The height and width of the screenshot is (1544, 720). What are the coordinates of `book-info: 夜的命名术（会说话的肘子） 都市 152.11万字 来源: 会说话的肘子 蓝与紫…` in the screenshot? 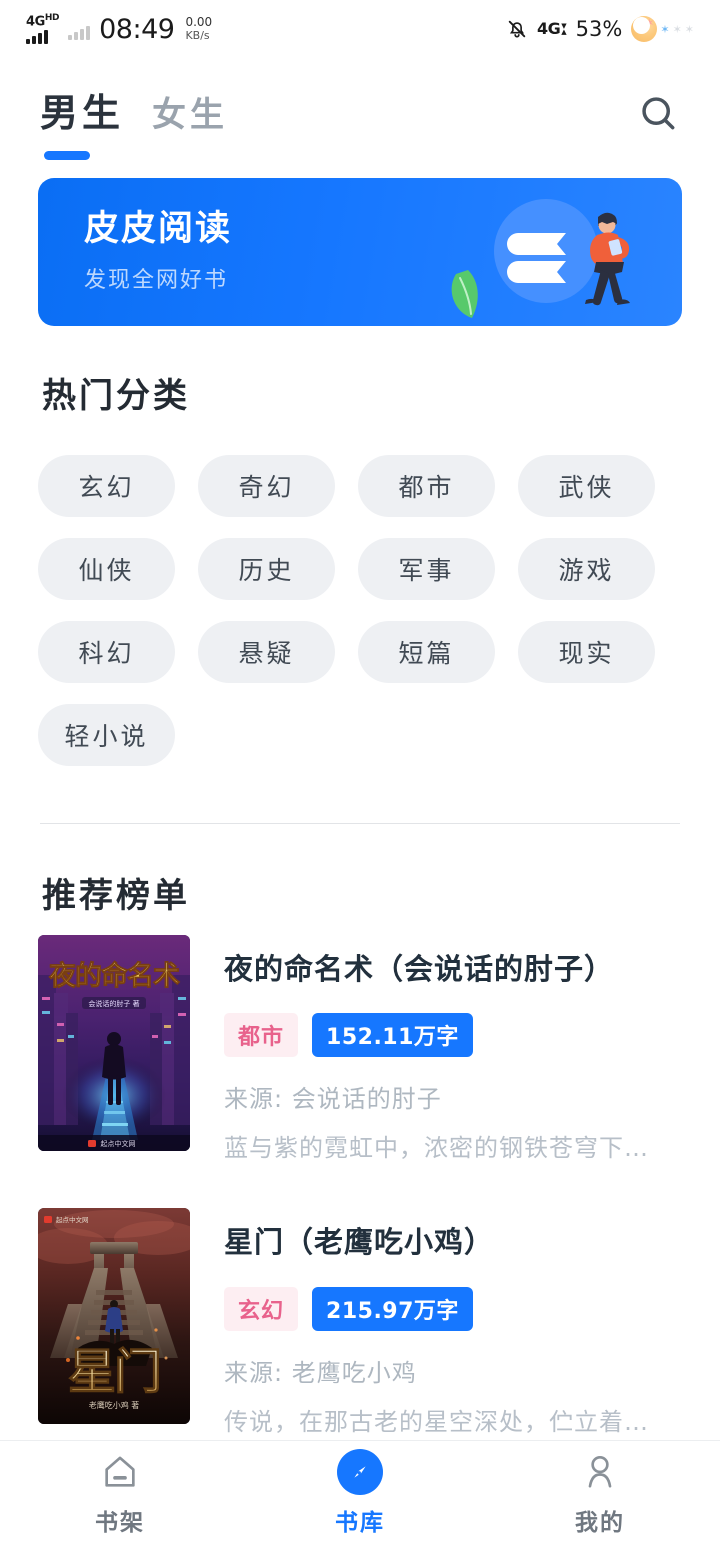 It's located at (453, 1049).